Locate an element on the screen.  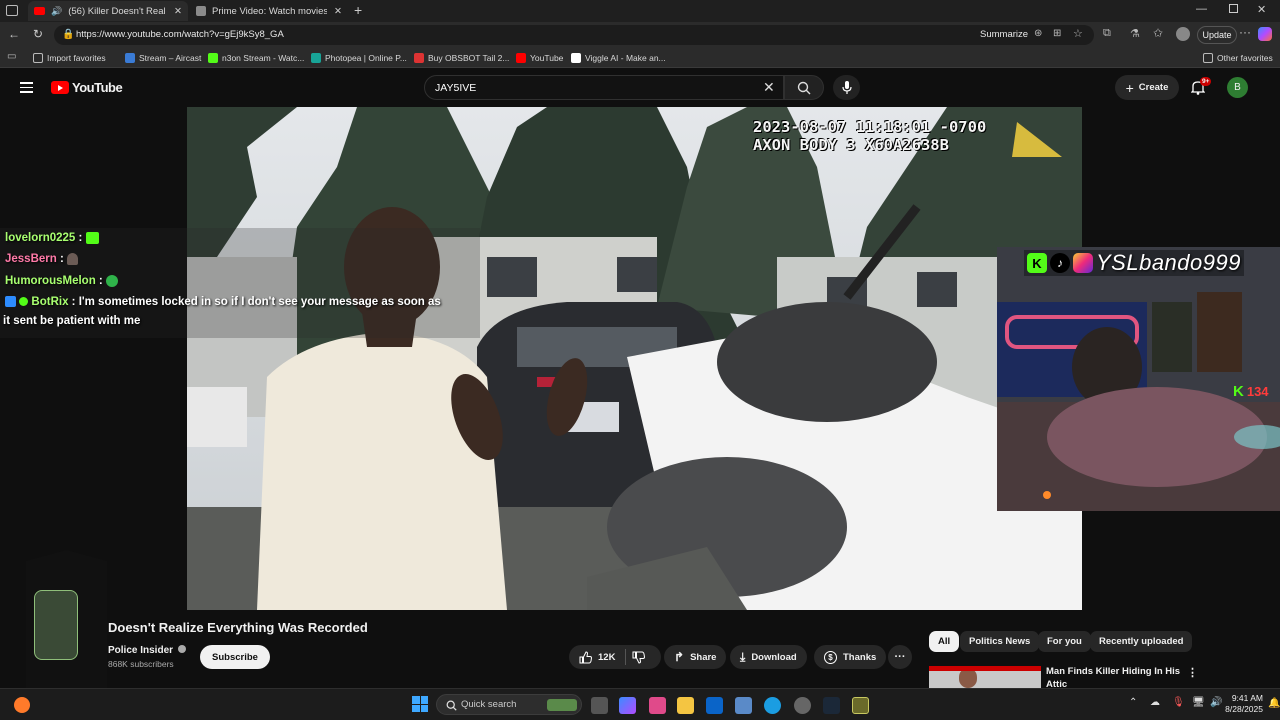
task-view-icon is located at coordinates (599, 705).